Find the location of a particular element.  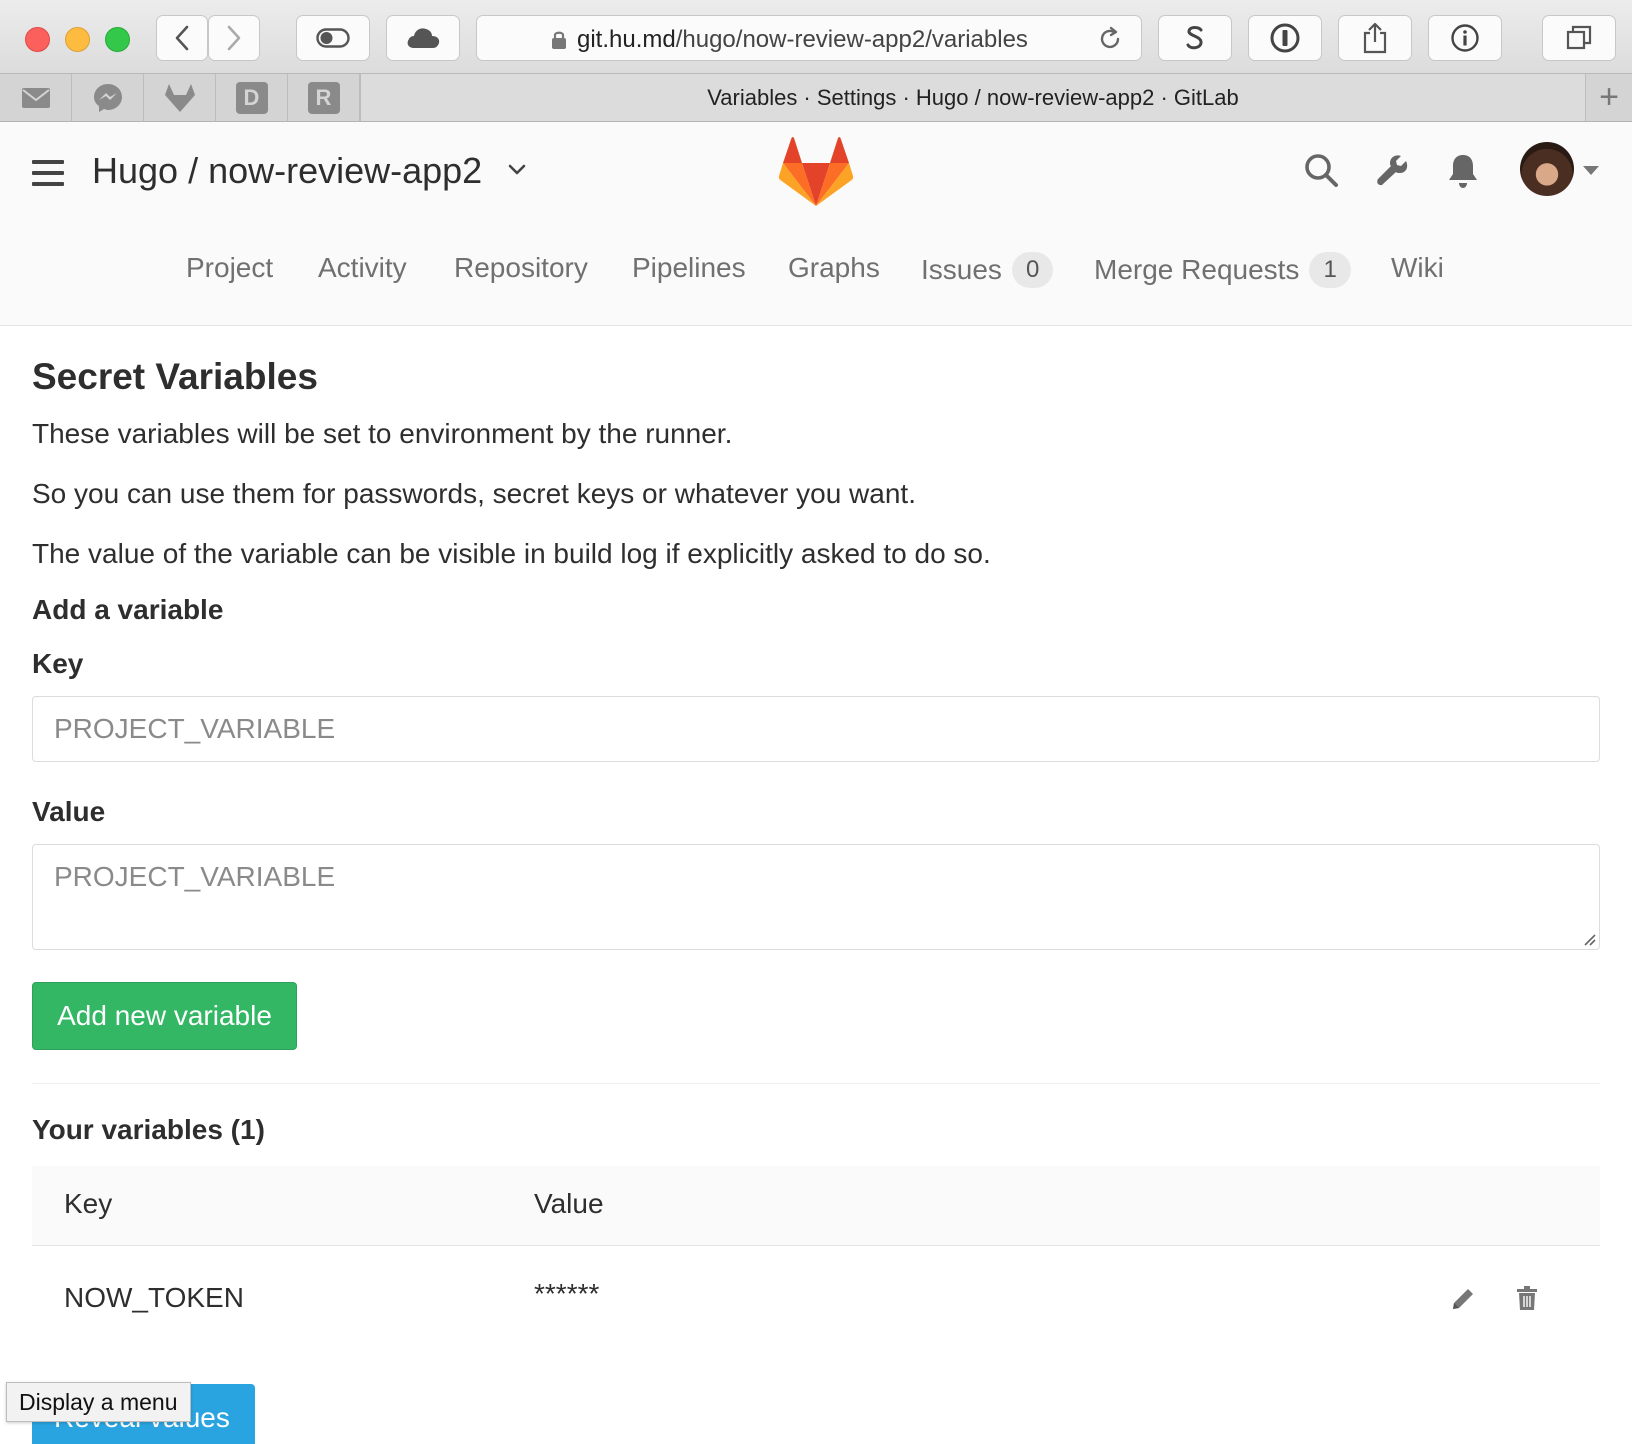

plus-icon: + is located at coordinates (1609, 97).